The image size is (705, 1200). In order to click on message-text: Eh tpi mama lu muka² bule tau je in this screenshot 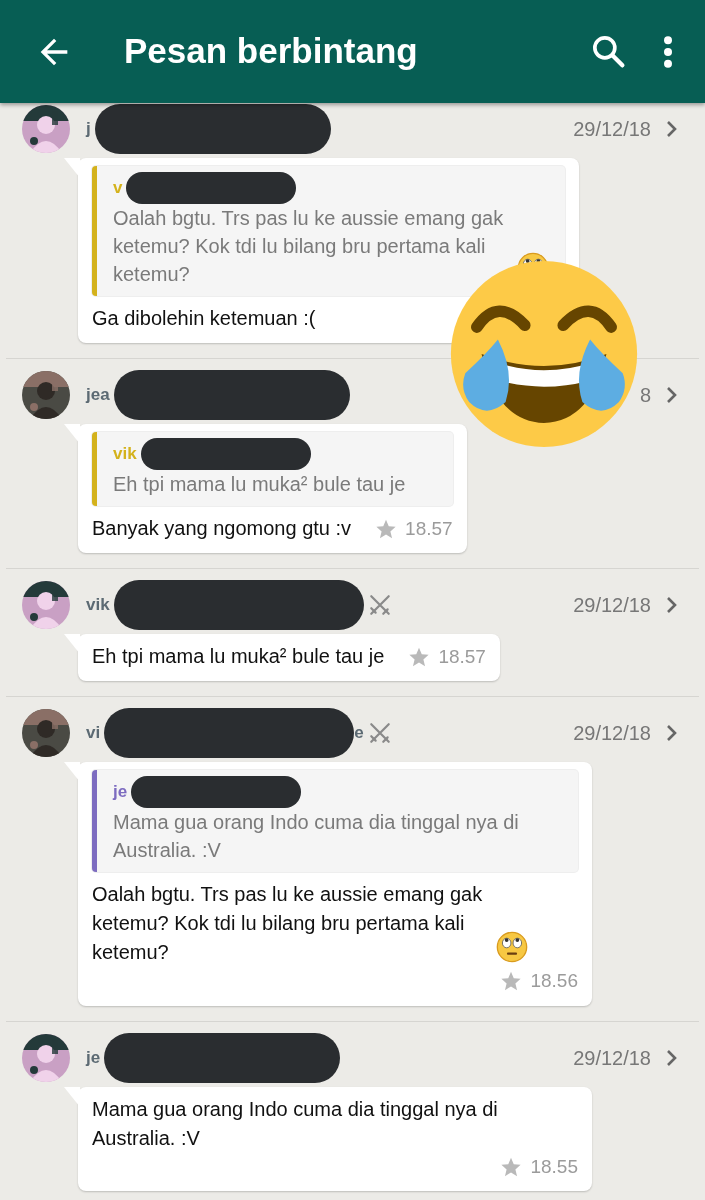, I will do `click(238, 656)`.